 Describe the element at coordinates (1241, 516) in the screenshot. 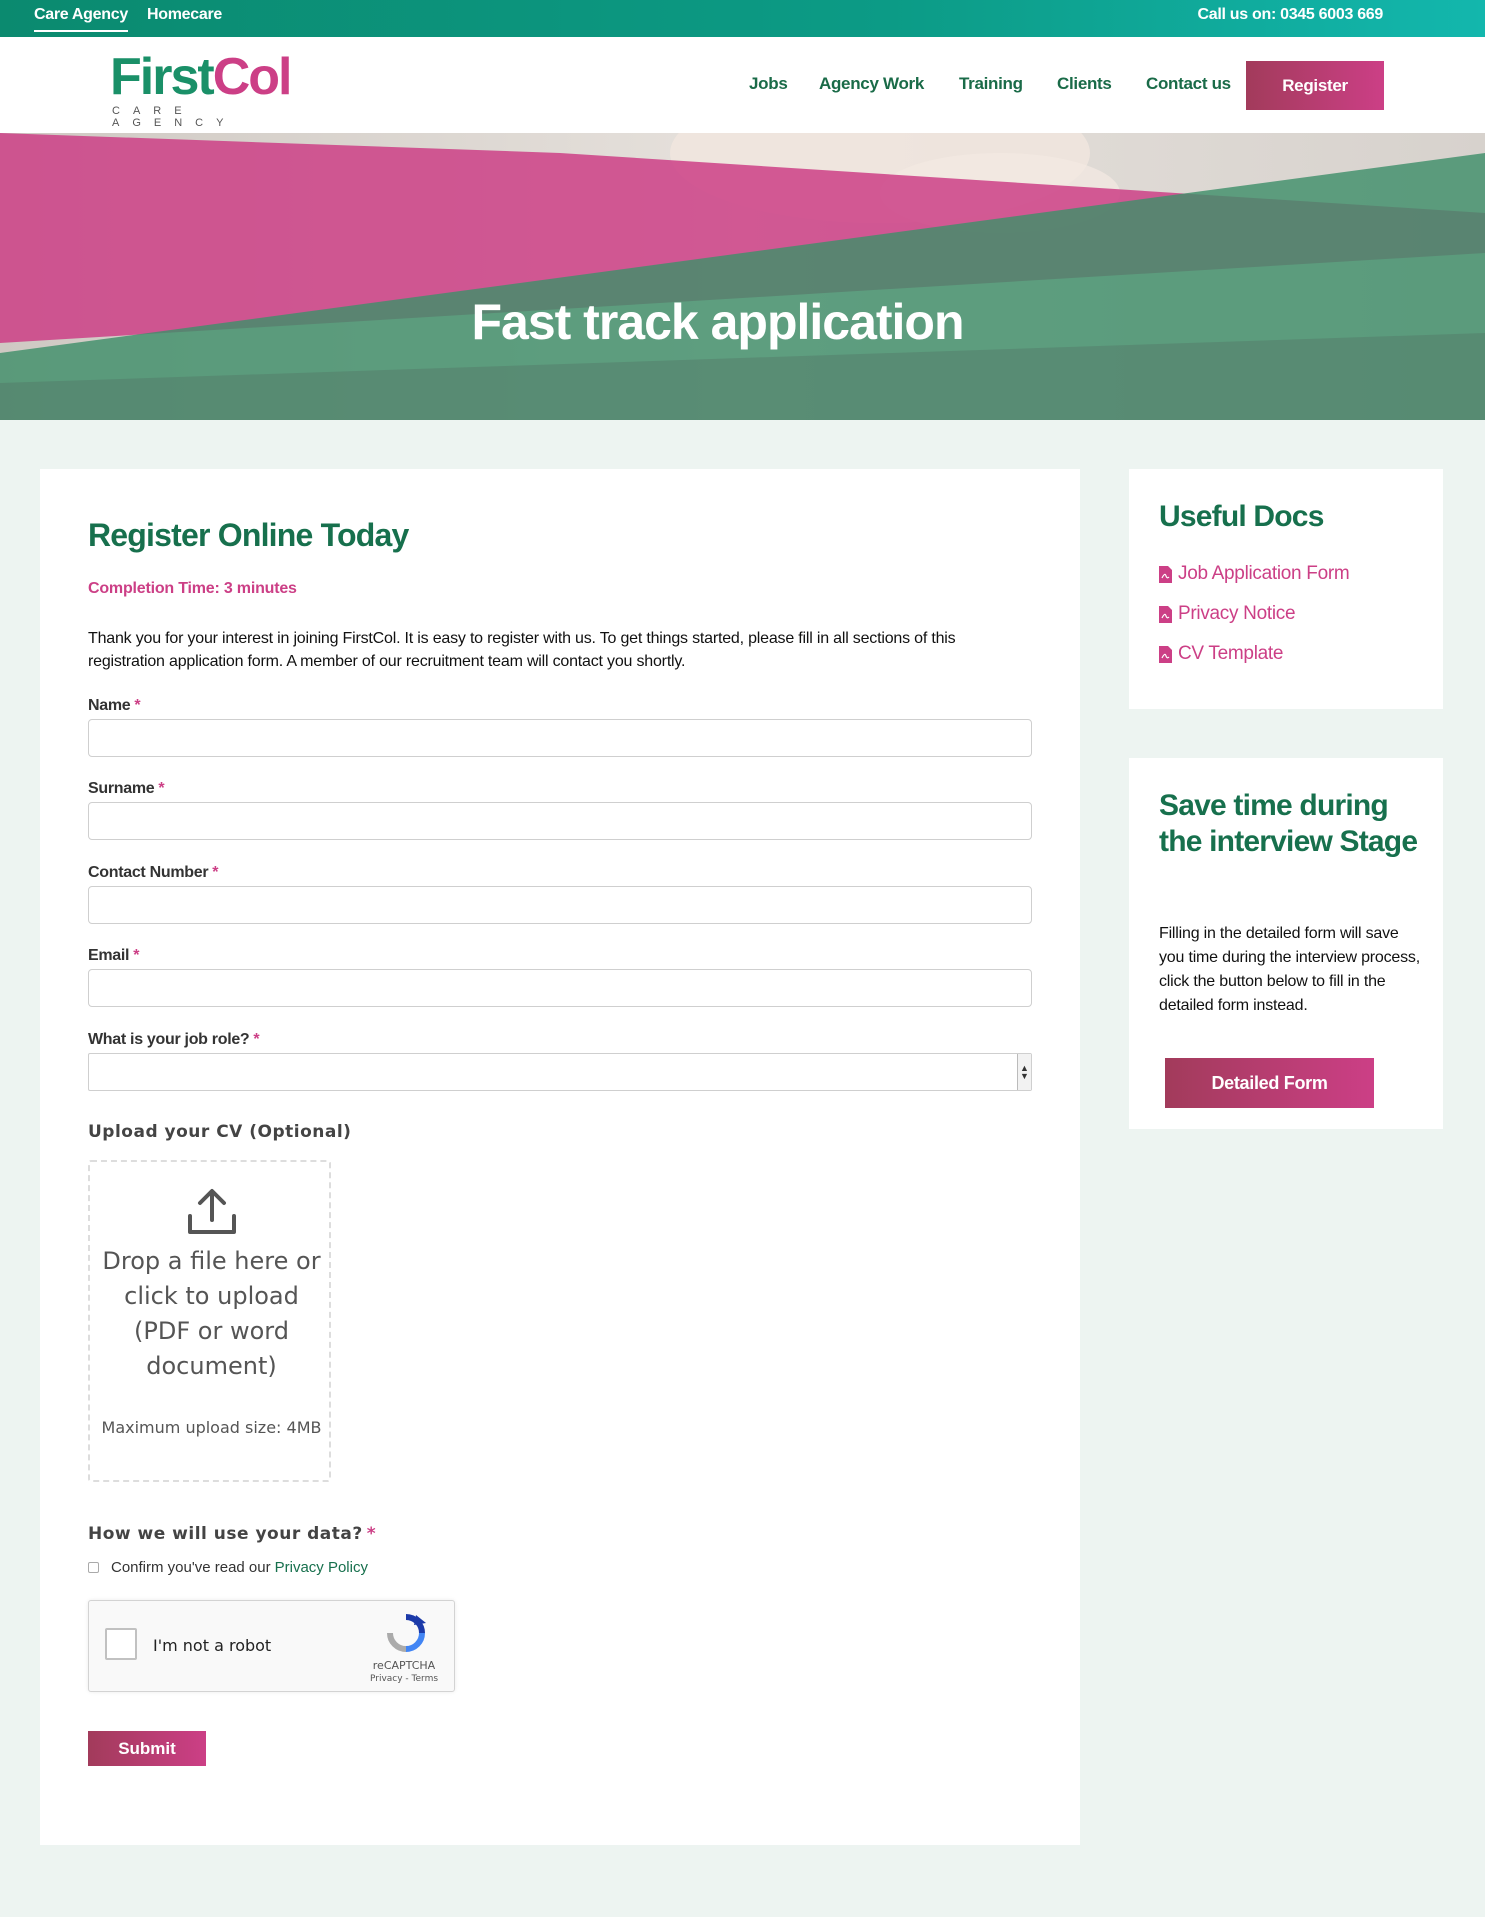

I see `useful-docs-title: Useful Docs` at that location.